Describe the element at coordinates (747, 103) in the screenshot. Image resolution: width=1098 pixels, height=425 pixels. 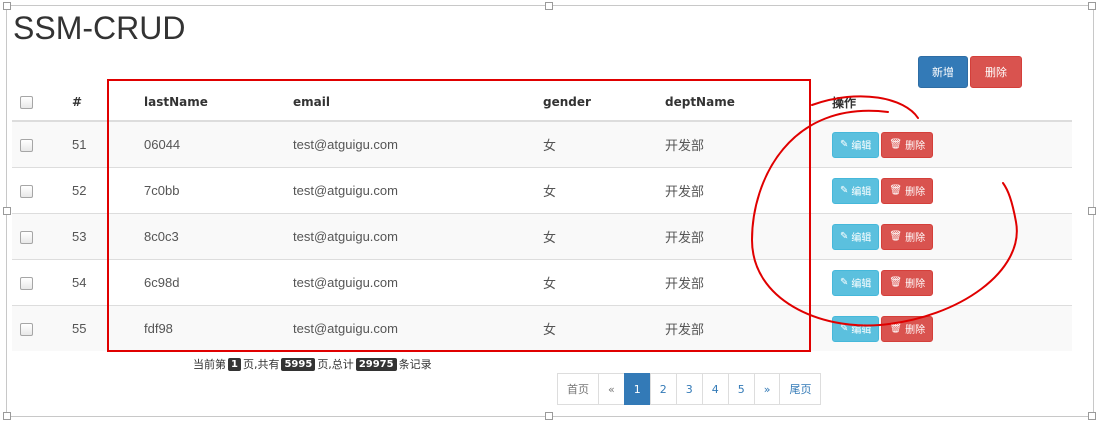
I see `col-header-deptname: deptName` at that location.